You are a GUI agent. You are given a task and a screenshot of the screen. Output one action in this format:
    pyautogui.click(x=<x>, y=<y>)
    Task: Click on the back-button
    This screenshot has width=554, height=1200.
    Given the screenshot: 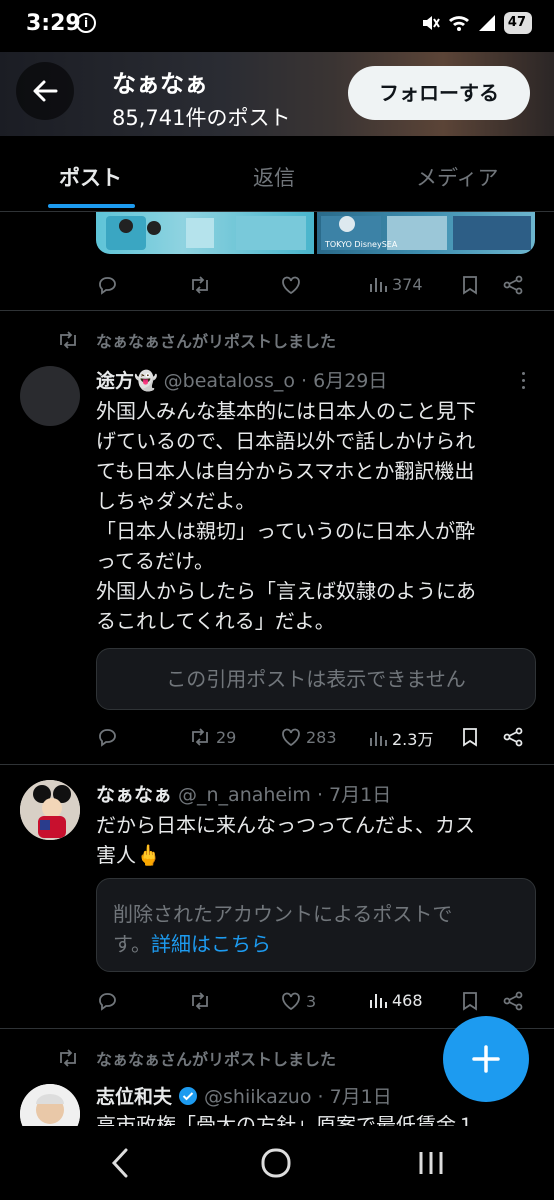 What is the action you would take?
    pyautogui.click(x=45, y=91)
    